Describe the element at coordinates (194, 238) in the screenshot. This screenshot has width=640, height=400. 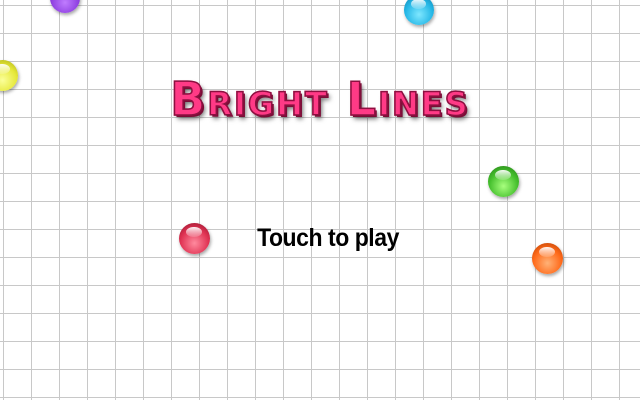
I see `red-ball` at that location.